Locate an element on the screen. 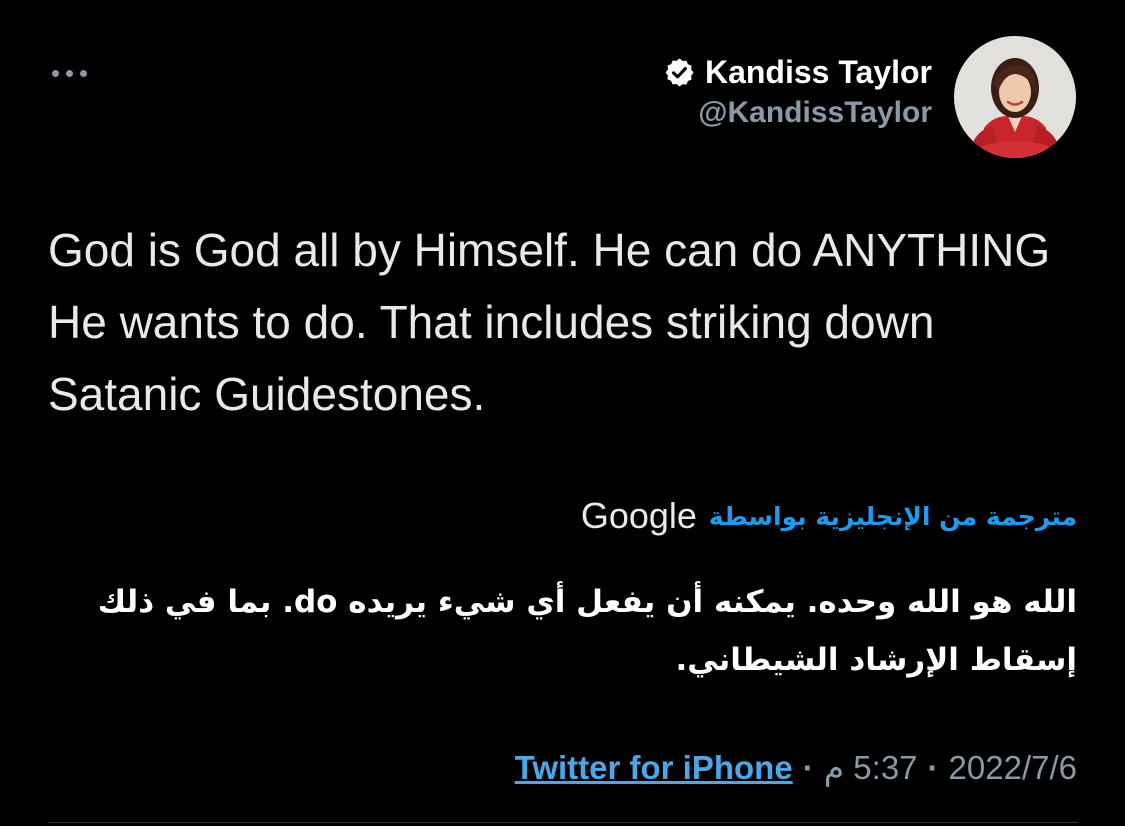 This screenshot has width=1125, height=826. author-handle: @KandissTaylor is located at coordinates (798, 113).